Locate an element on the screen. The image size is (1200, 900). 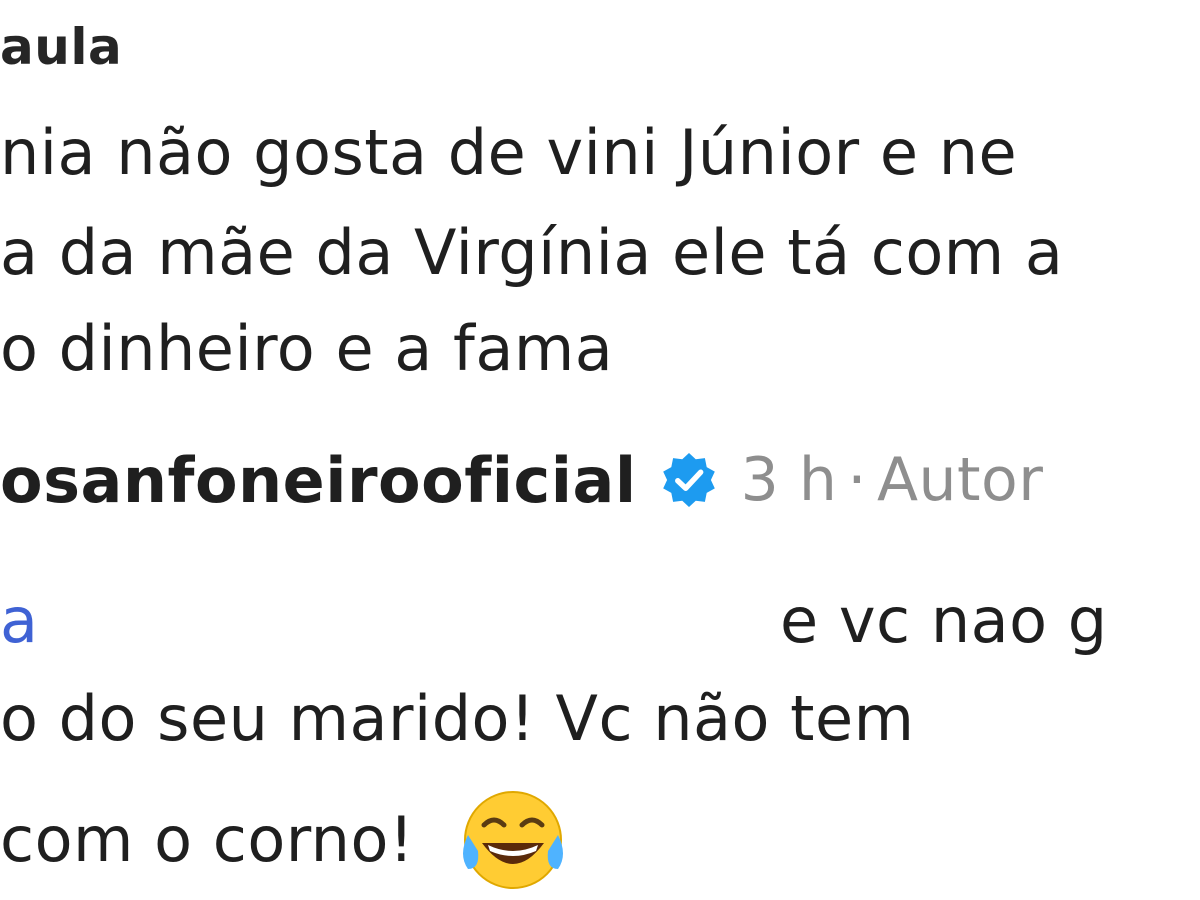
verified-badge-icon is located at coordinates (689, 480).